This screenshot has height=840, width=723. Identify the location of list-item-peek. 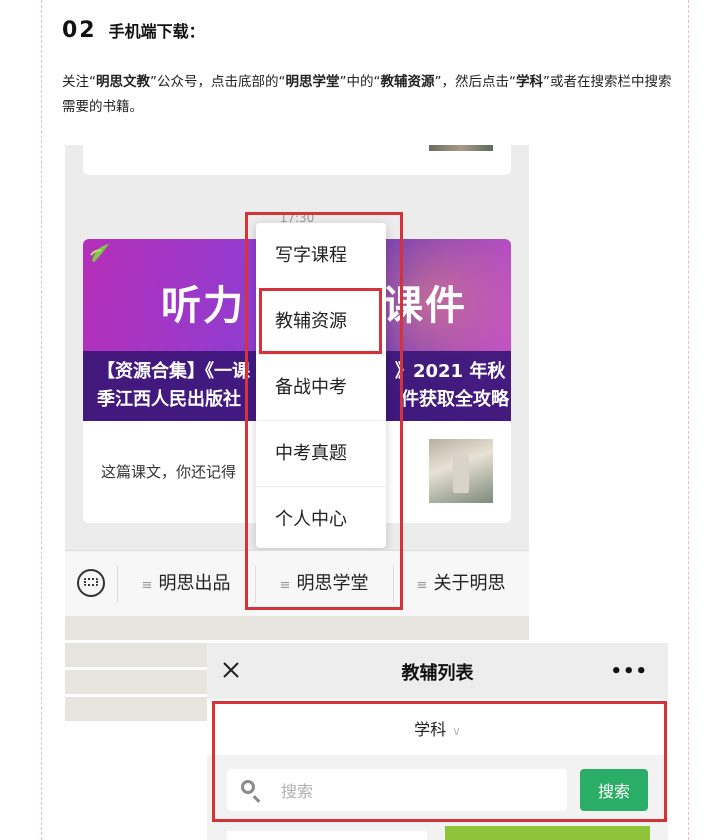
(327, 835).